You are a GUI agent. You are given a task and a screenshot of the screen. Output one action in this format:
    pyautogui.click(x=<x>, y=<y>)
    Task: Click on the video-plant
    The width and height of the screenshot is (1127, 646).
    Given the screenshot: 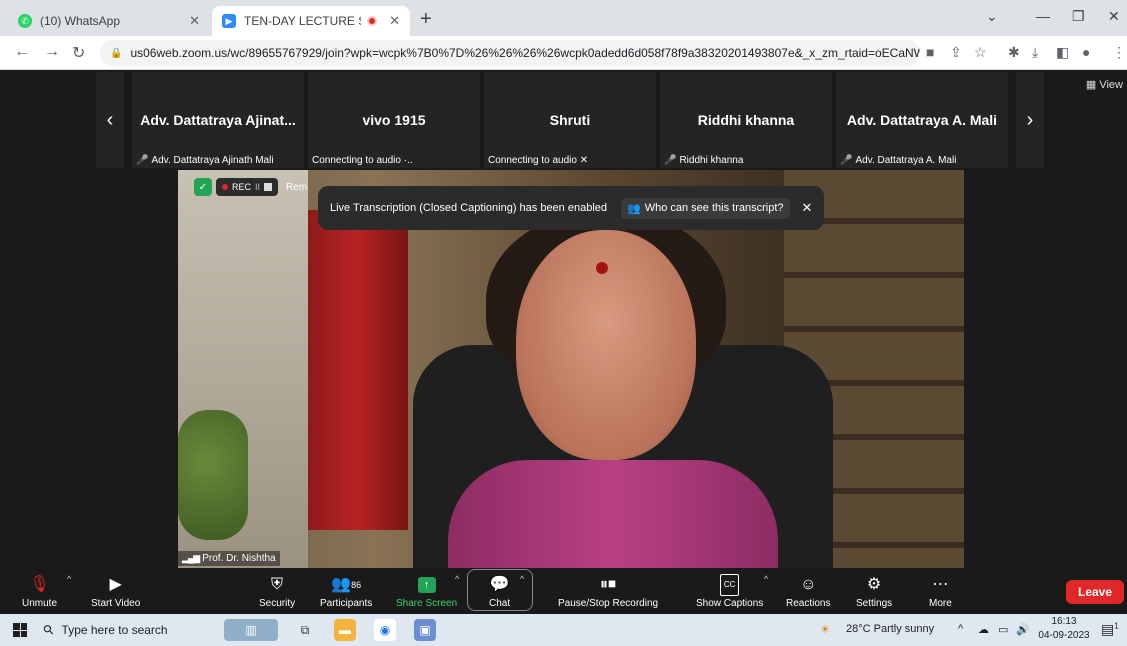 What is the action you would take?
    pyautogui.click(x=213, y=475)
    